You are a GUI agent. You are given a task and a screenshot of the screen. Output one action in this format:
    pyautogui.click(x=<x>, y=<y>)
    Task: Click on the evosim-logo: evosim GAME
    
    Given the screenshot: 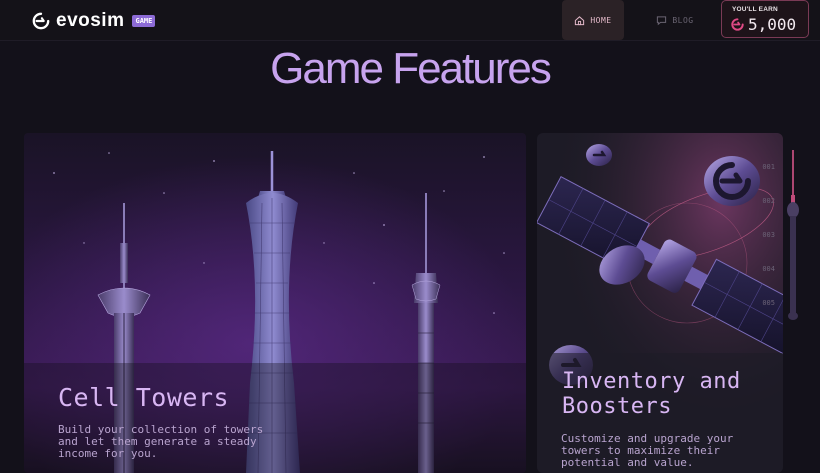 What is the action you would take?
    pyautogui.click(x=94, y=21)
    